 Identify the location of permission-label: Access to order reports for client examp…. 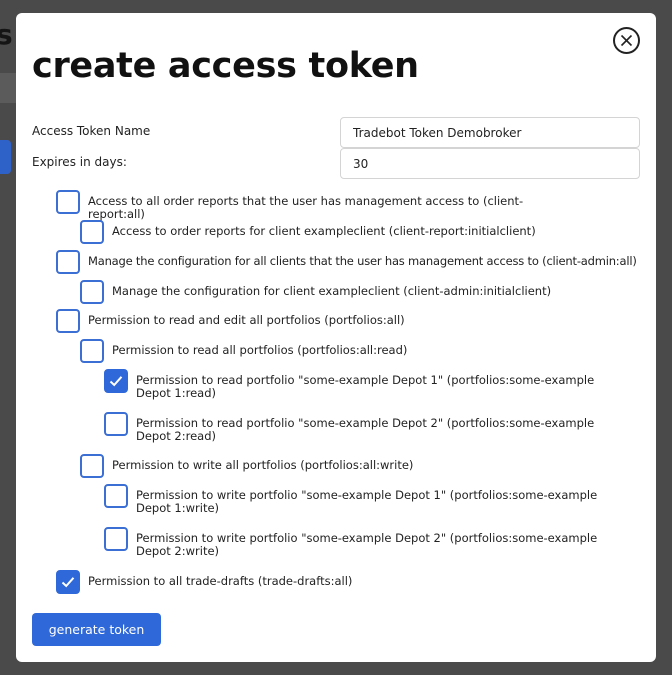
(324, 231).